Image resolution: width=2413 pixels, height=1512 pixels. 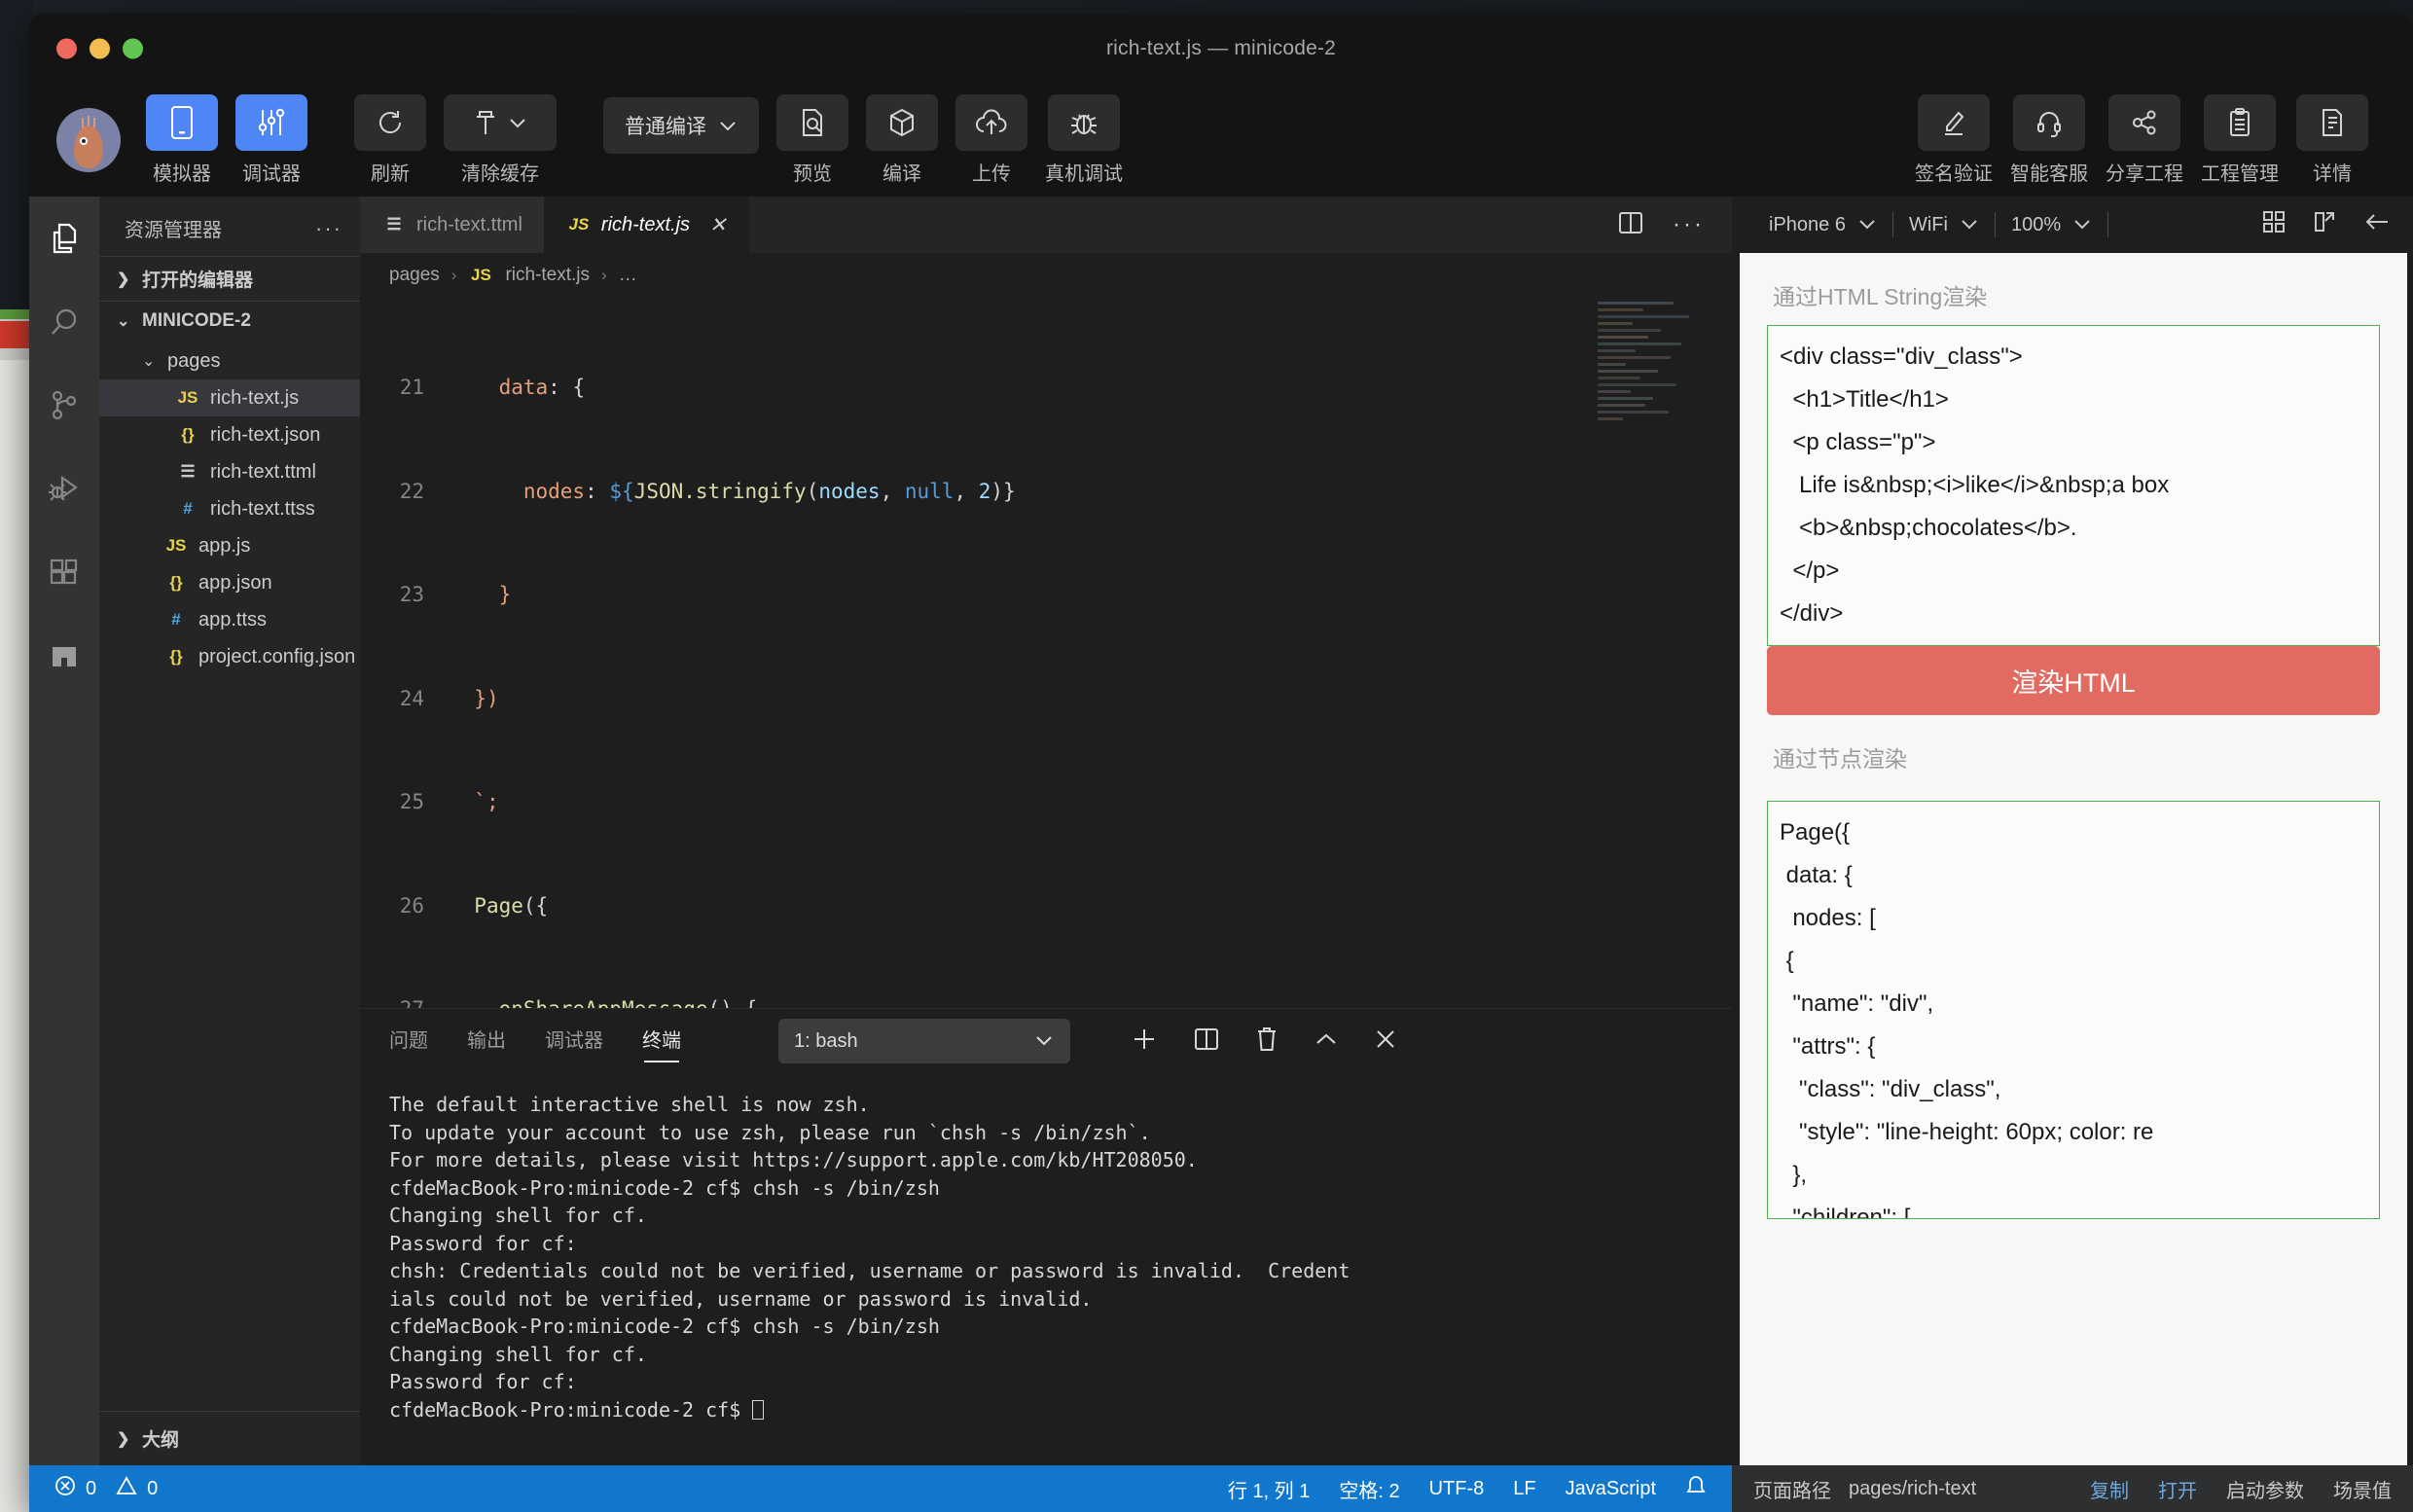 I want to click on tab-rich-text-ttml: ☰ rich-text.ttml, so click(x=452, y=225).